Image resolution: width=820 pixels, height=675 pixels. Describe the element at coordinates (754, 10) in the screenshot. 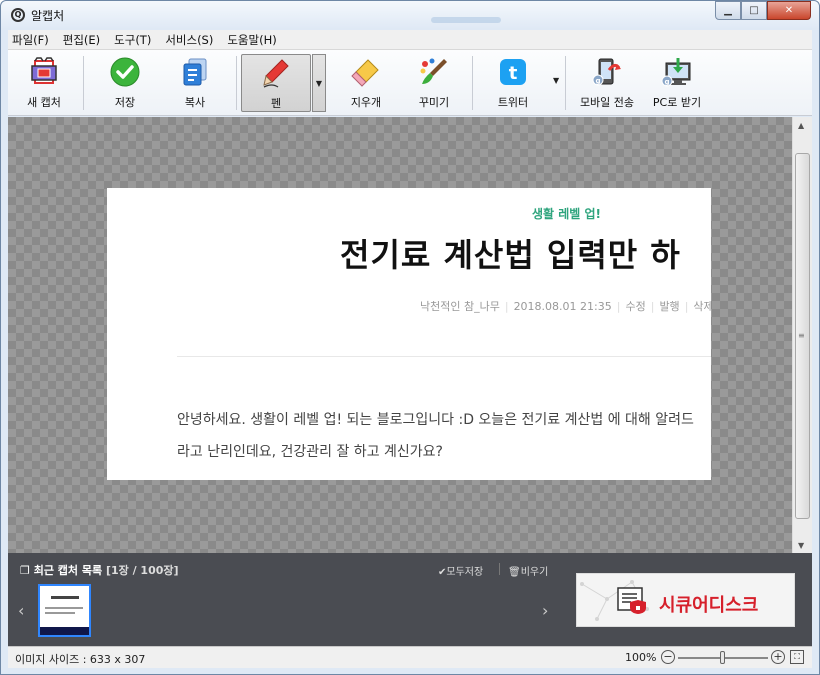

I see `maximize-button: □` at that location.